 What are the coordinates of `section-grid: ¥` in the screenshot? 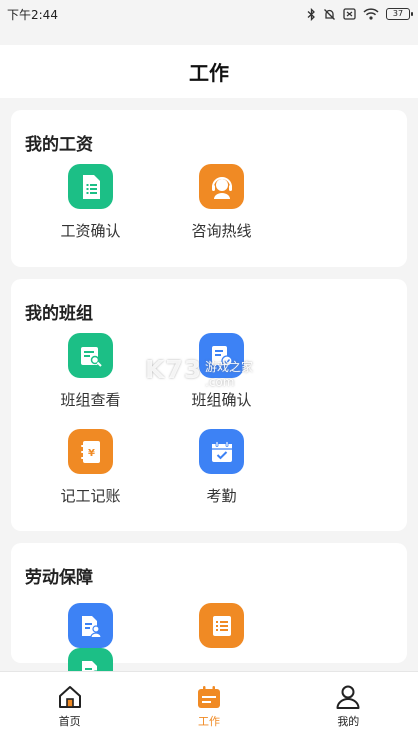 It's located at (209, 630).